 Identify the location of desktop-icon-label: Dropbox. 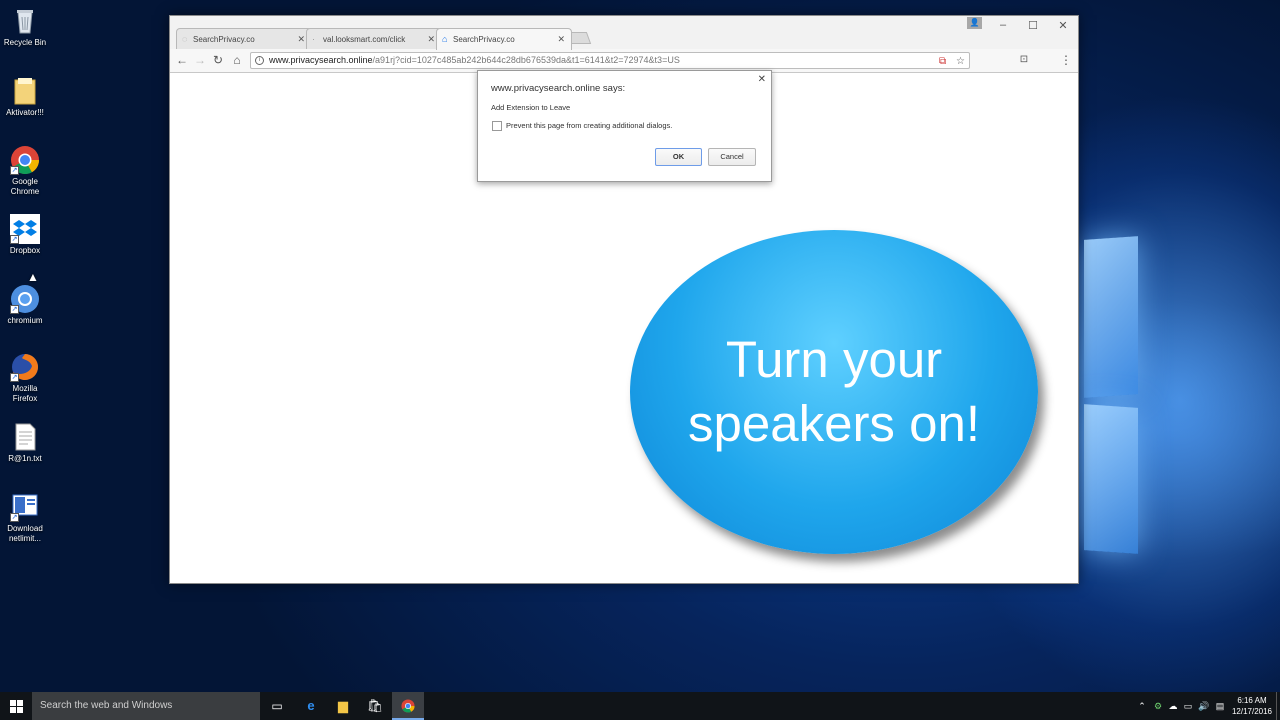
(25, 250).